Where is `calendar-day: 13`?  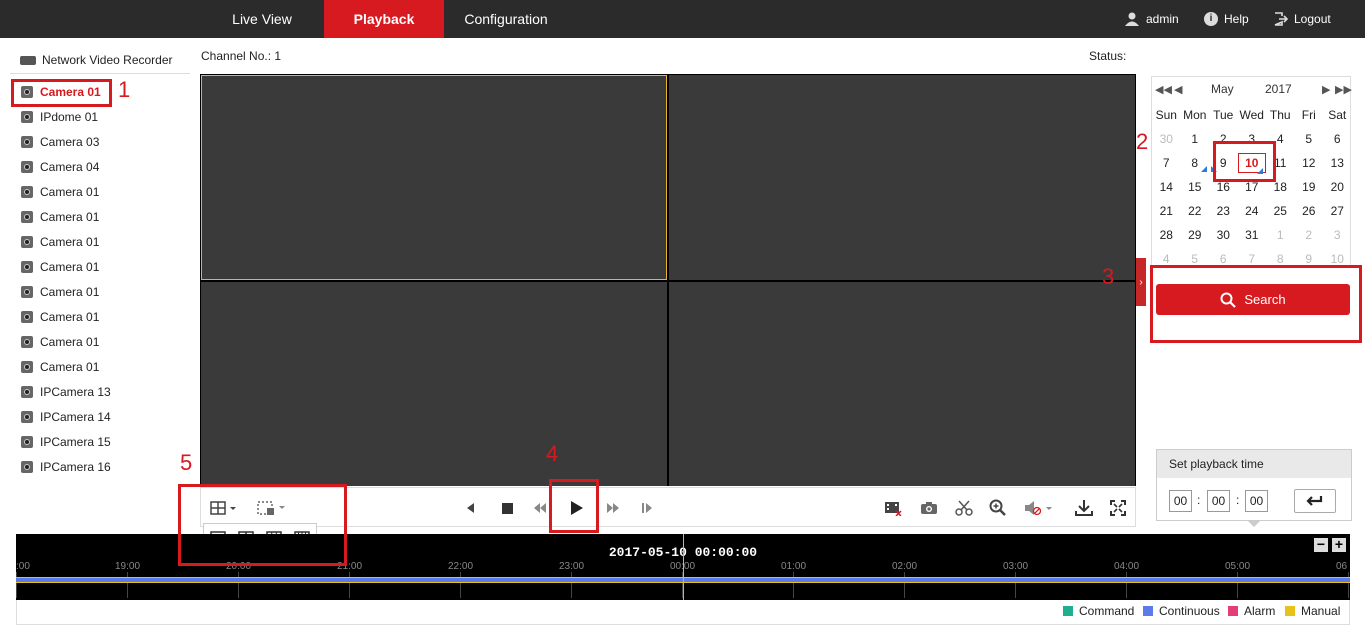
calendar-day: 13 is located at coordinates (1337, 163).